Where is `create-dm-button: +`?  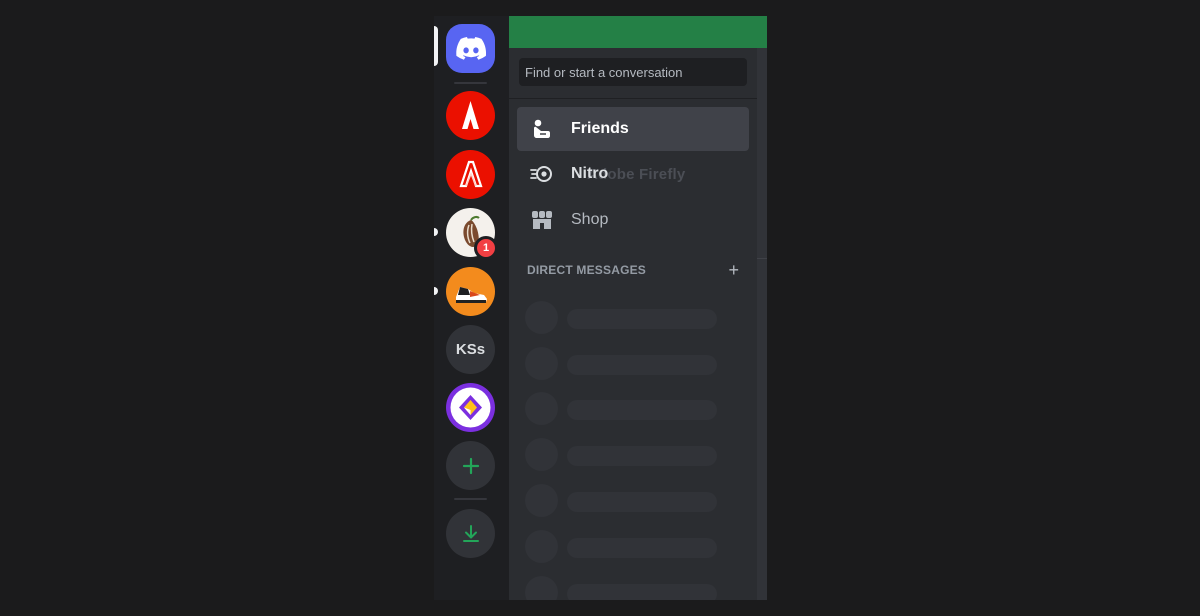
create-dm-button: + is located at coordinates (733, 270).